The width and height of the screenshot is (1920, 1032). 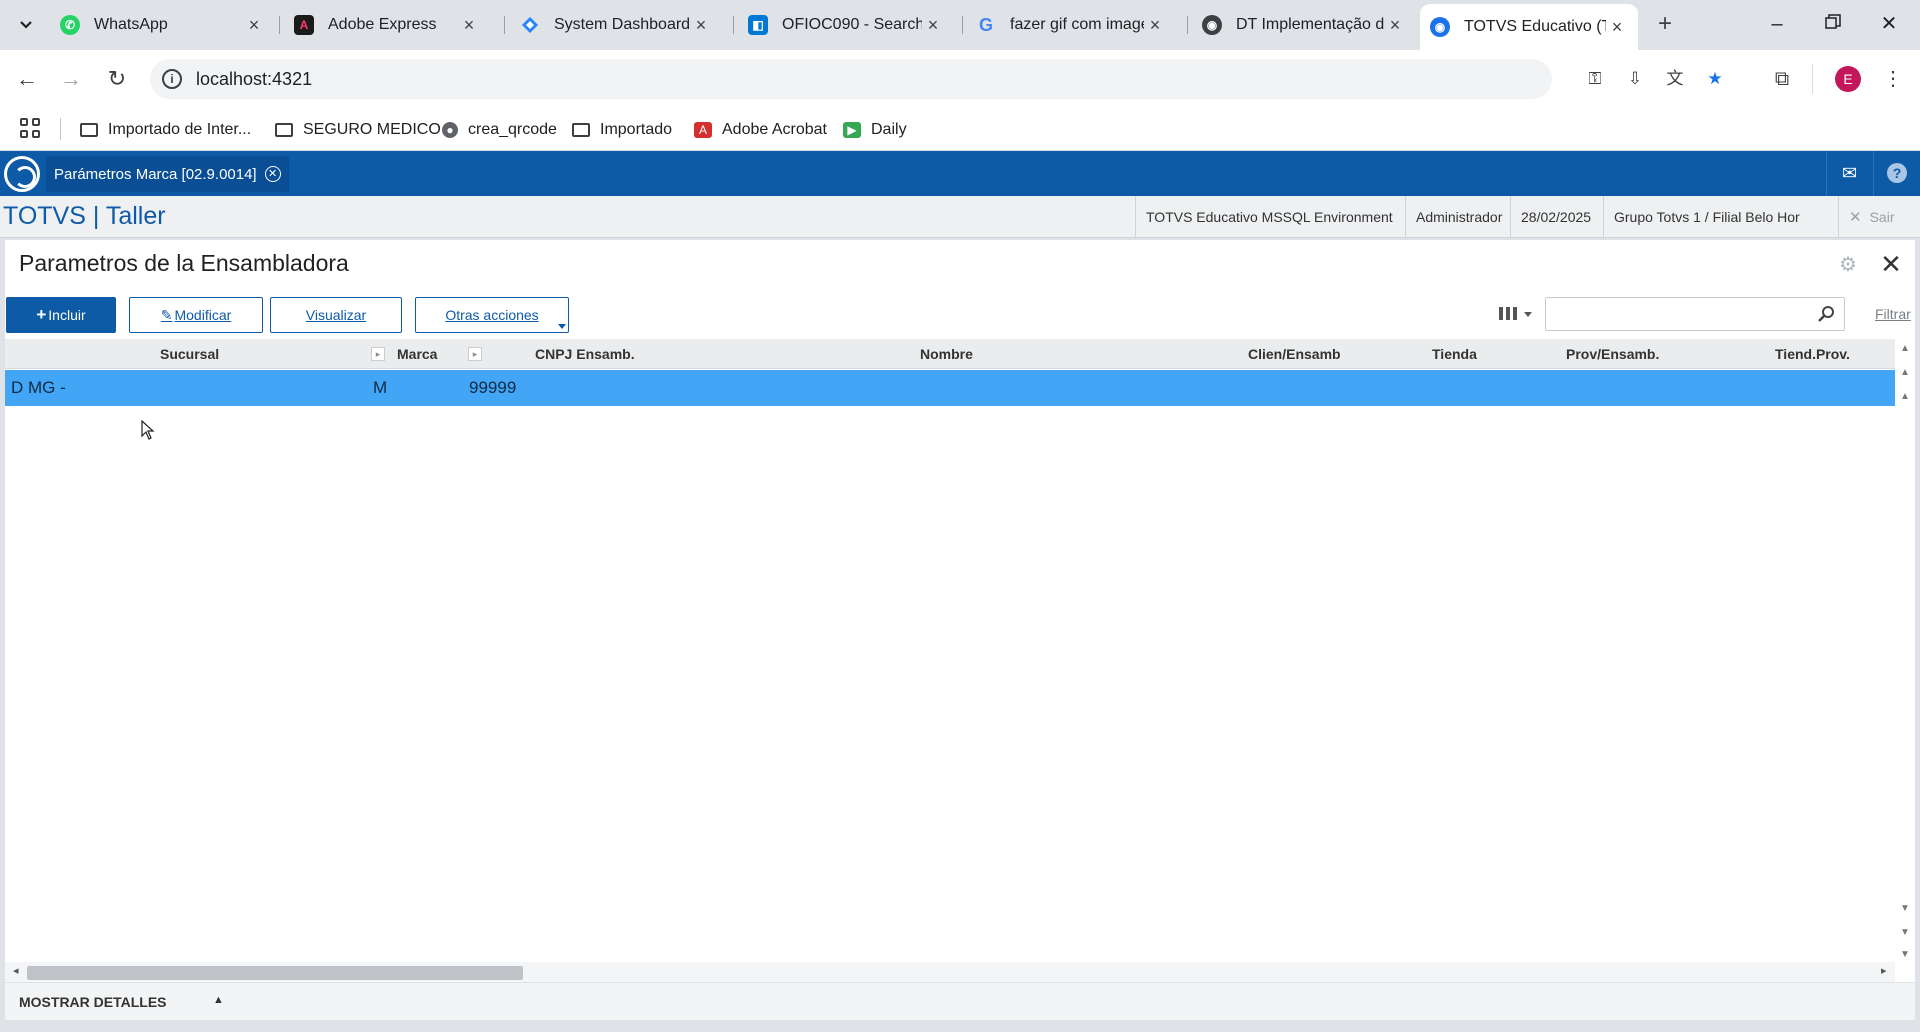 What do you see at coordinates (71, 79) in the screenshot?
I see `forward-button: →` at bounding box center [71, 79].